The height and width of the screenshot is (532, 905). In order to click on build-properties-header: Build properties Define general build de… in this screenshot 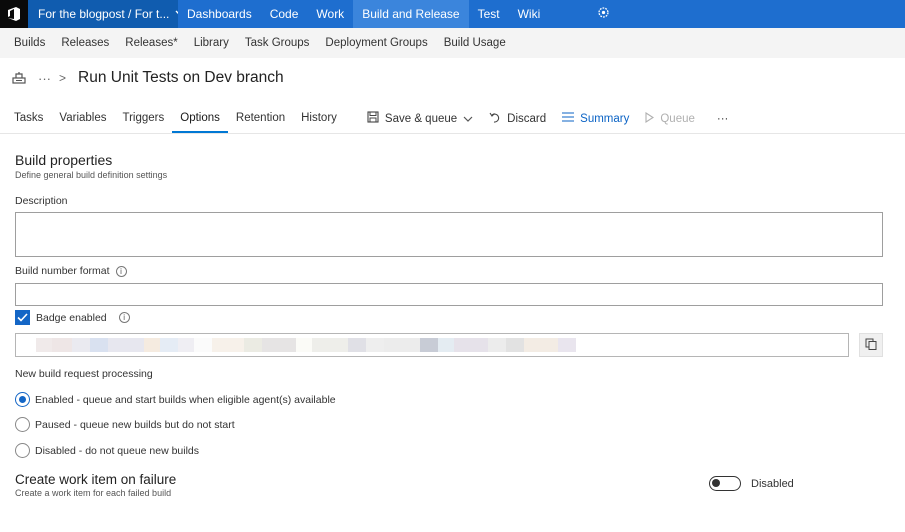, I will do `click(449, 166)`.